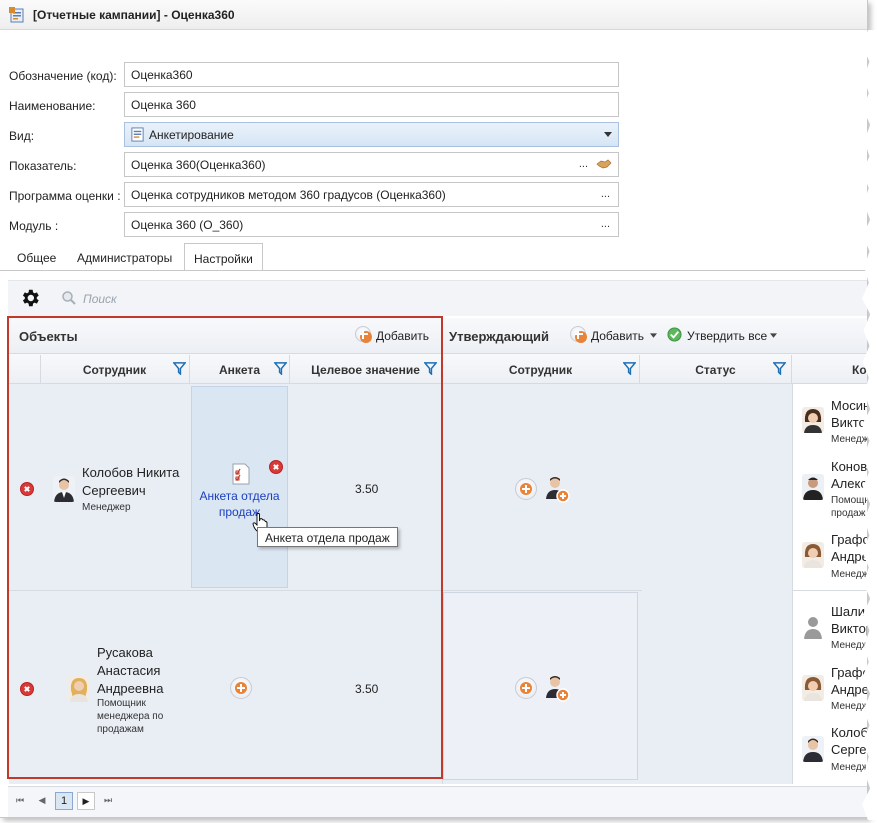 The height and width of the screenshot is (823, 877). I want to click on row-divider, so click(829, 590).